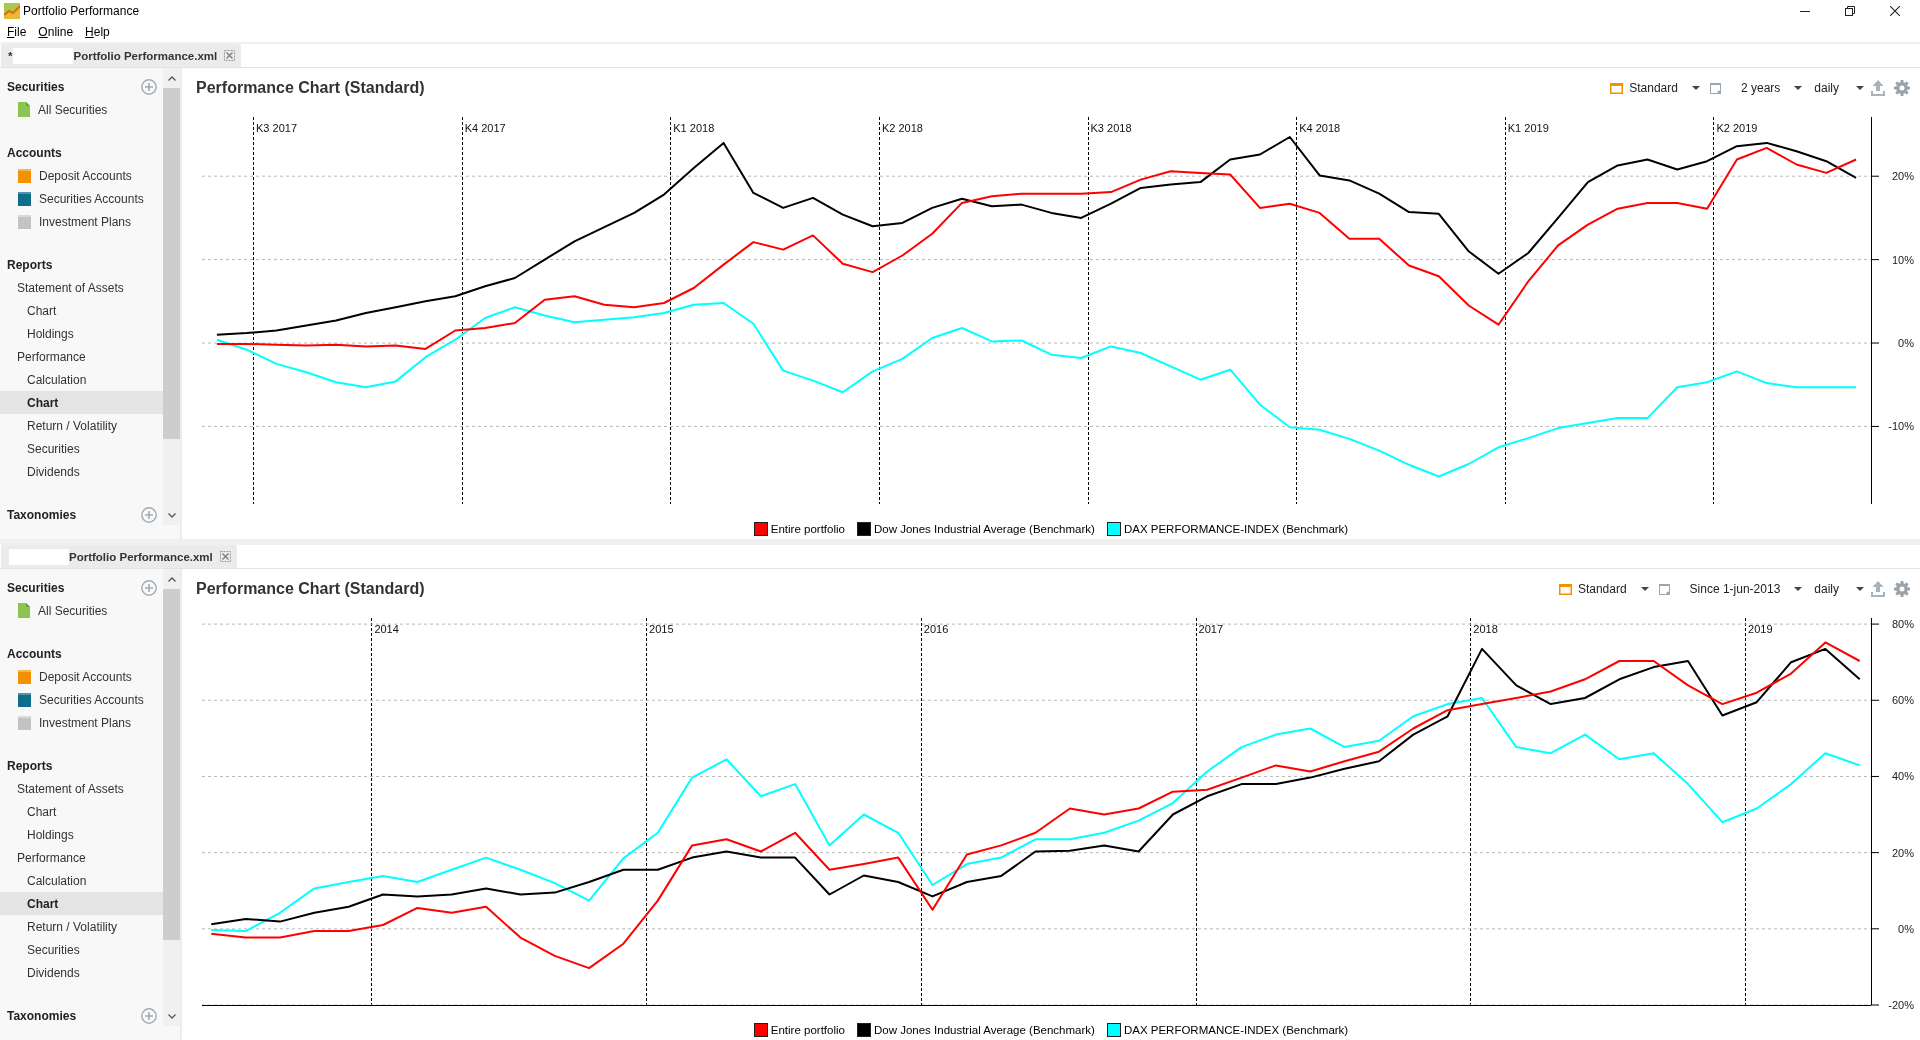 This screenshot has width=1920, height=1040. Describe the element at coordinates (1902, 259) in the screenshot. I see `y-tick-label: 10%` at that location.